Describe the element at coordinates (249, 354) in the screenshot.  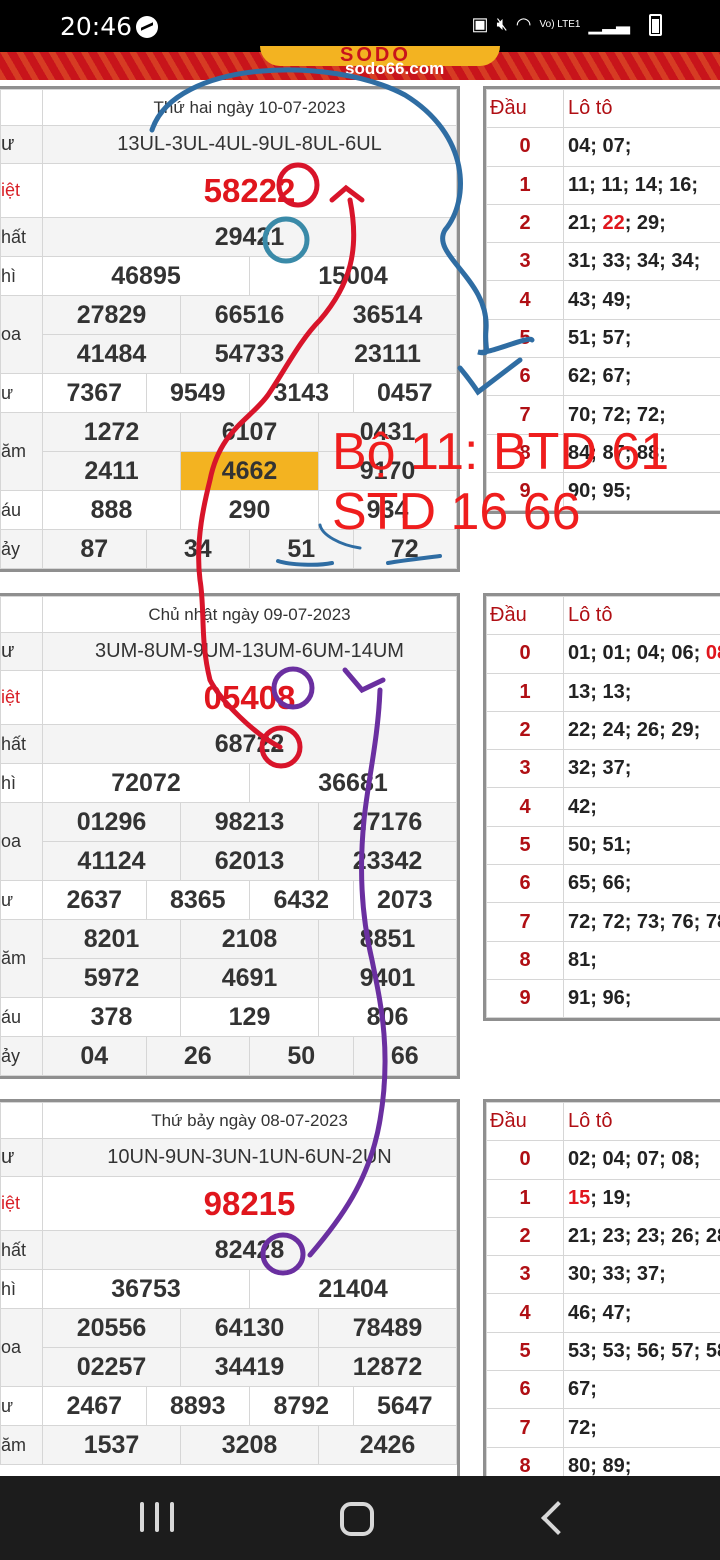
I see `prize-number: 54733` at that location.